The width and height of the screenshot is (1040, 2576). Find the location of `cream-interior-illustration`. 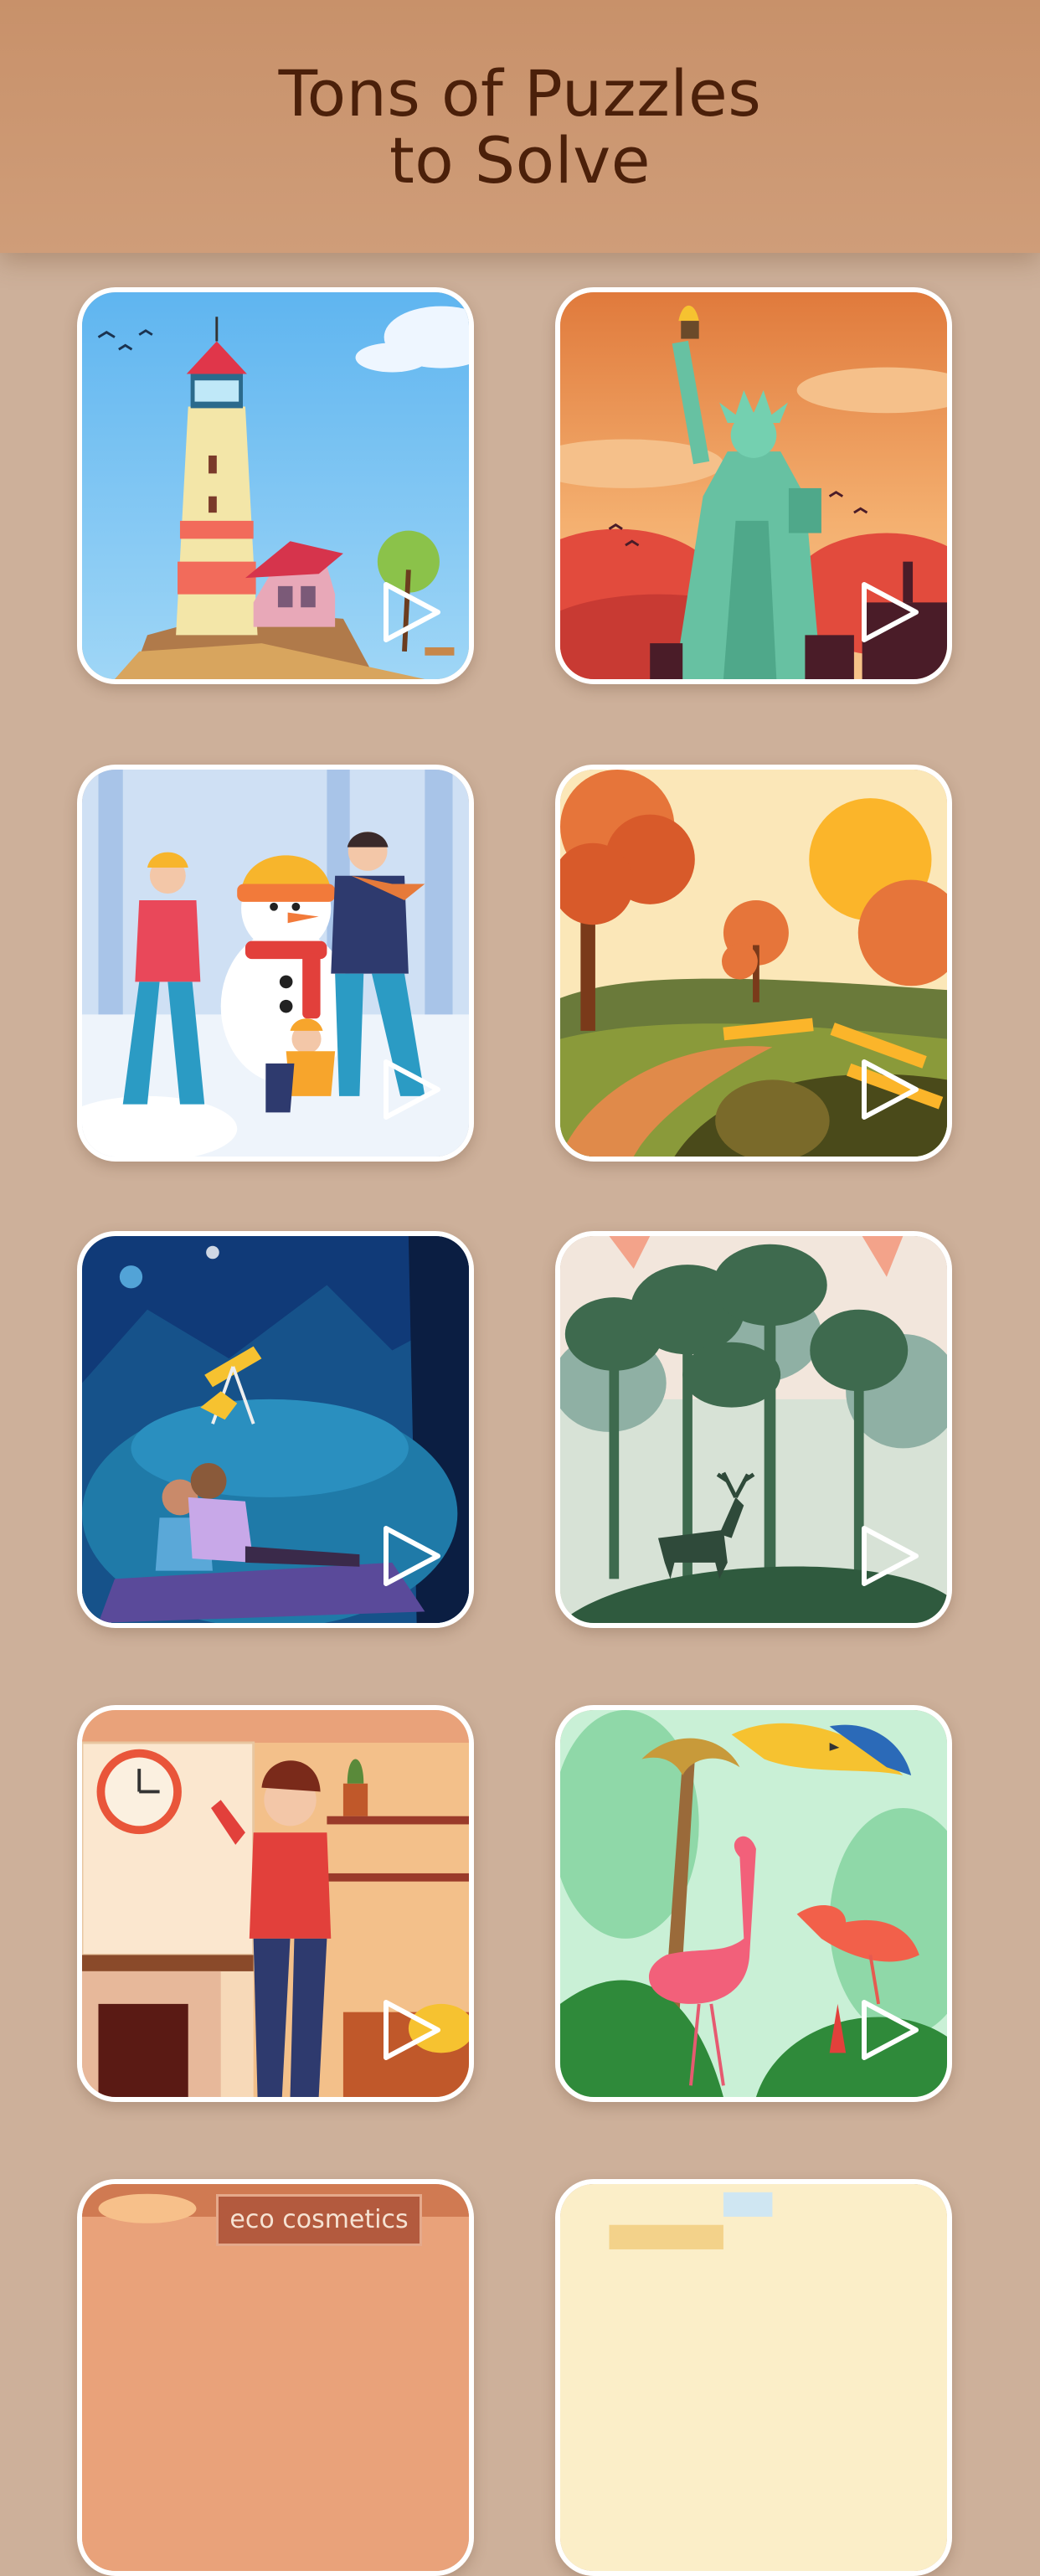

cream-interior-illustration is located at coordinates (753, 2377).